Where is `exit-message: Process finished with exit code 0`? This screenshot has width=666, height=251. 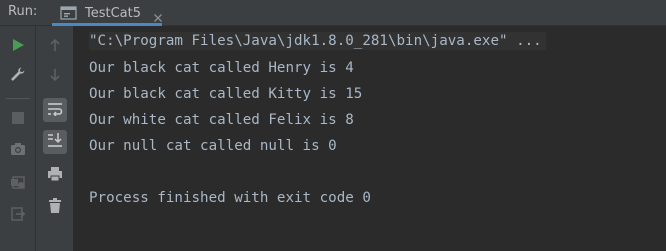 exit-message: Process finished with exit code 0 is located at coordinates (230, 198).